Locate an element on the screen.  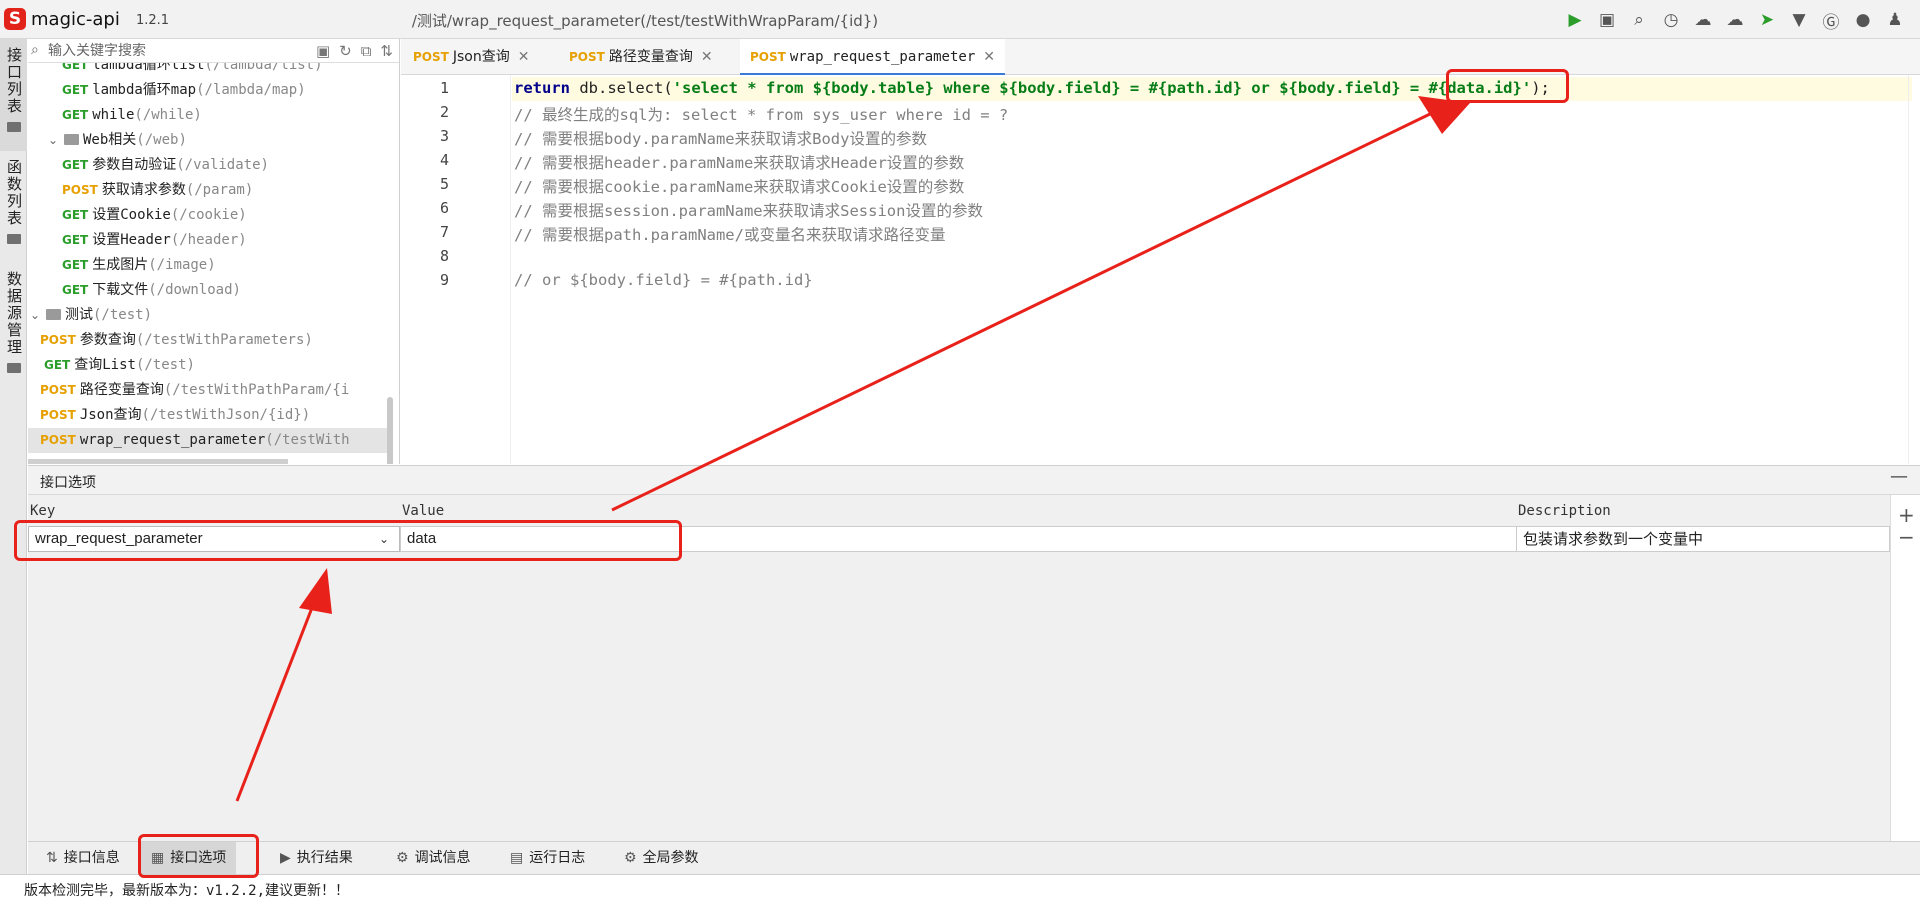
tree-scrollbar is located at coordinates (390, 430).